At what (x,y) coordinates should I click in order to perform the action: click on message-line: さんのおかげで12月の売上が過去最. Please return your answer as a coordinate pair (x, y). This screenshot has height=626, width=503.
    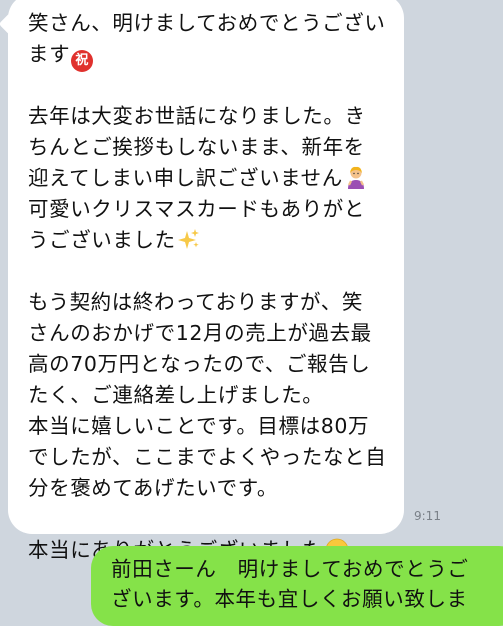
    Looking at the image, I should click on (200, 333).